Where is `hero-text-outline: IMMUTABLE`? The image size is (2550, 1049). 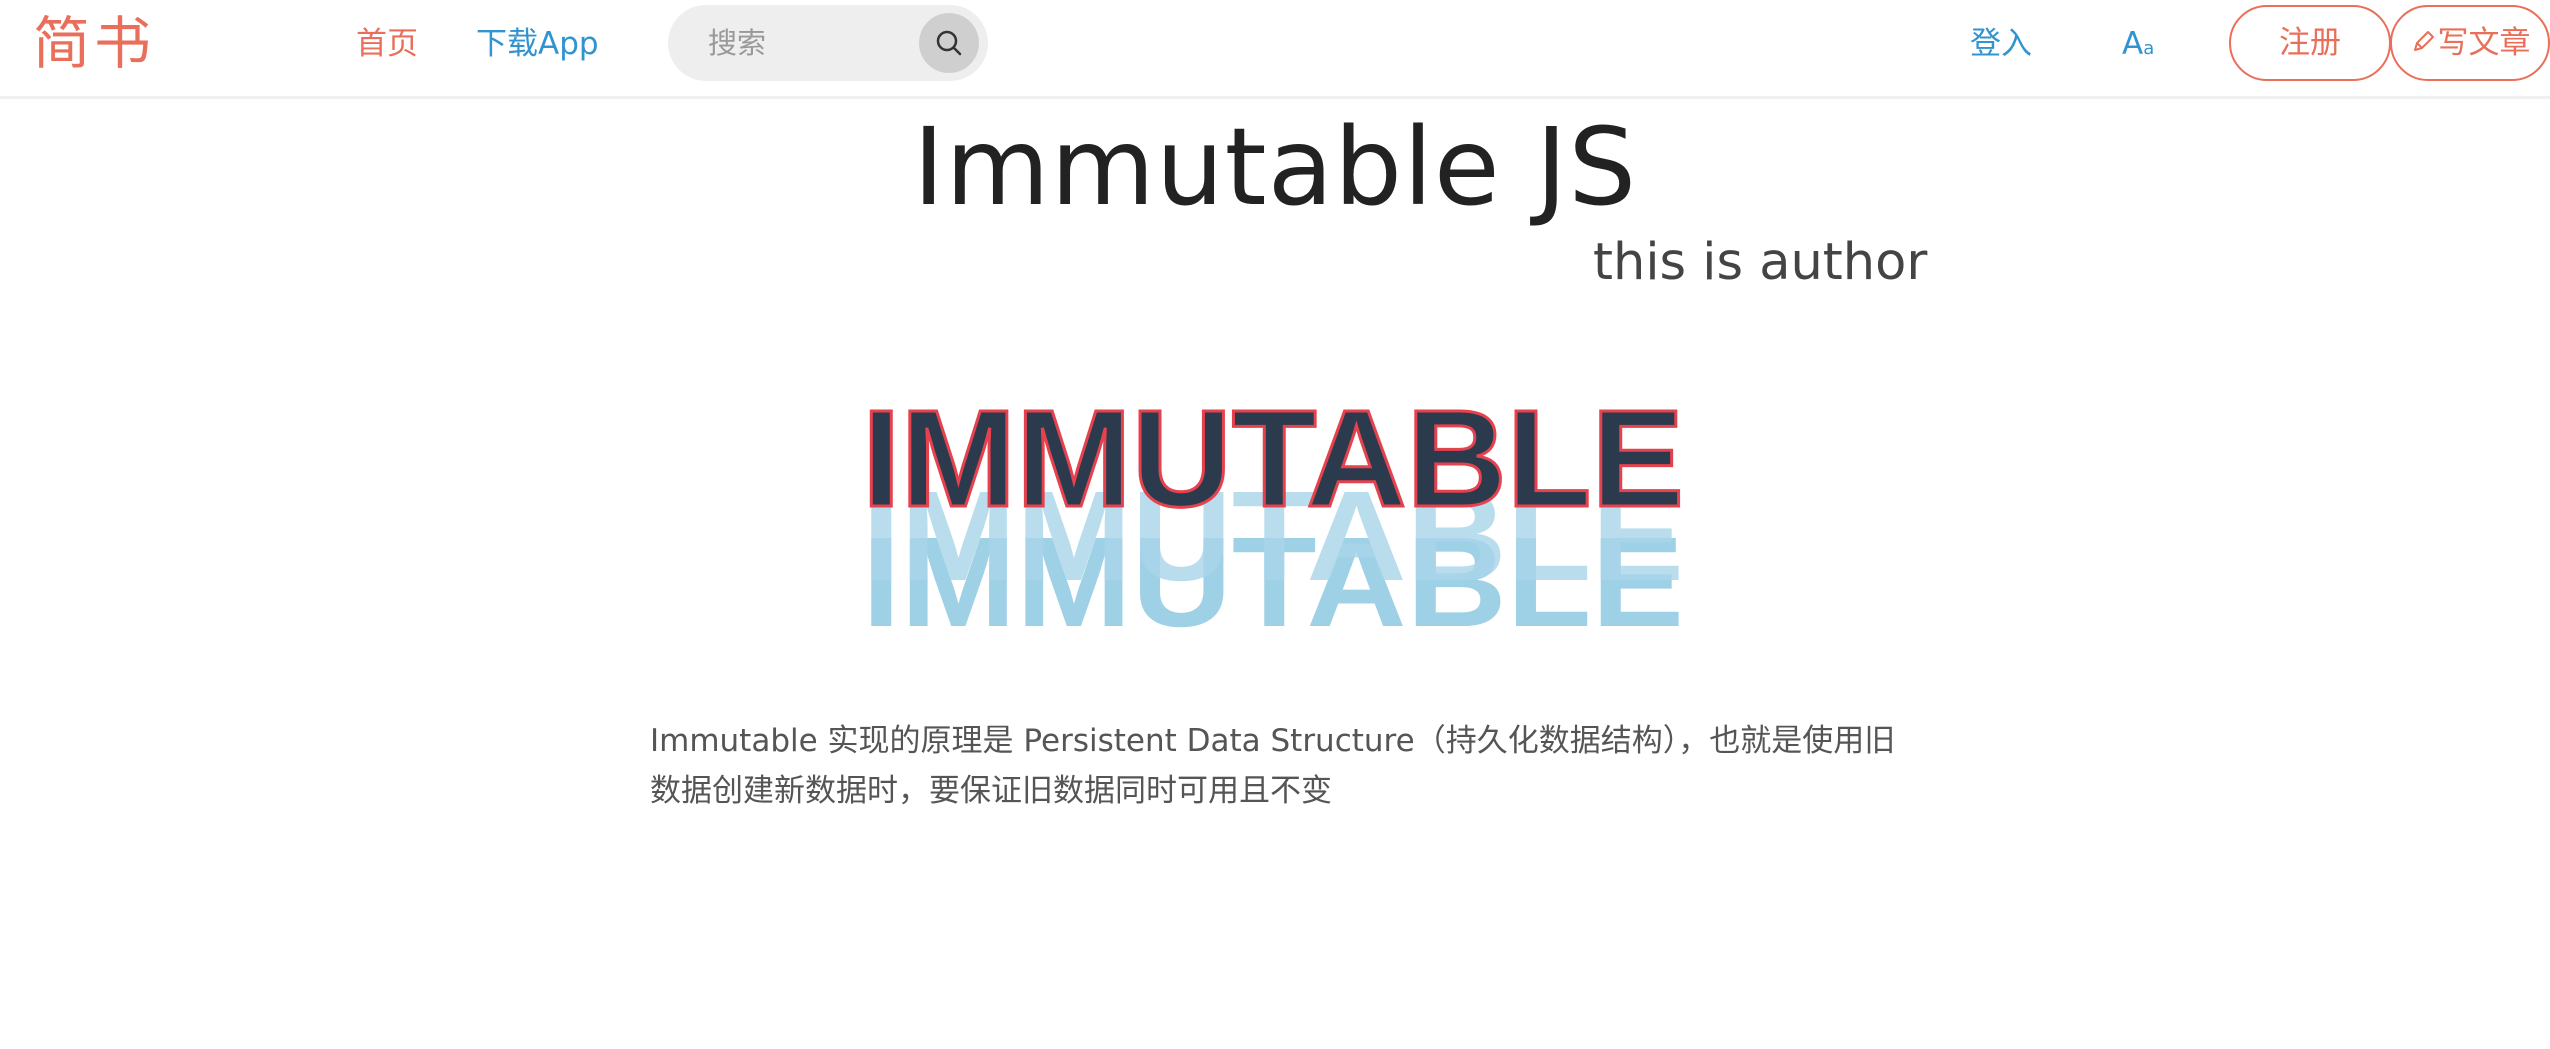 hero-text-outline: IMMUTABLE is located at coordinates (1275, 459).